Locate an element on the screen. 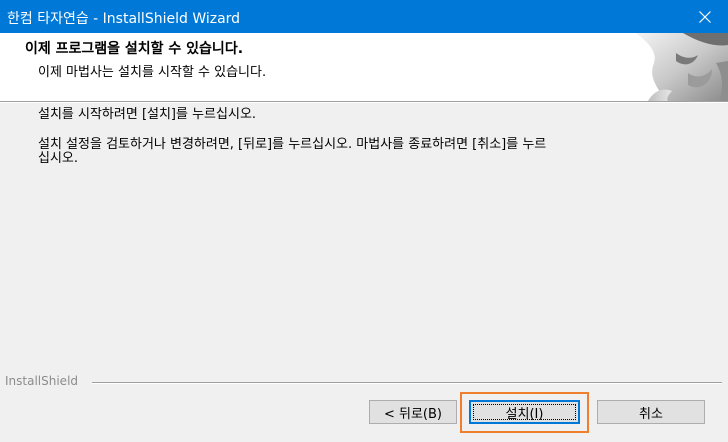 The image size is (728, 442). footer-separator is located at coordinates (407, 383).